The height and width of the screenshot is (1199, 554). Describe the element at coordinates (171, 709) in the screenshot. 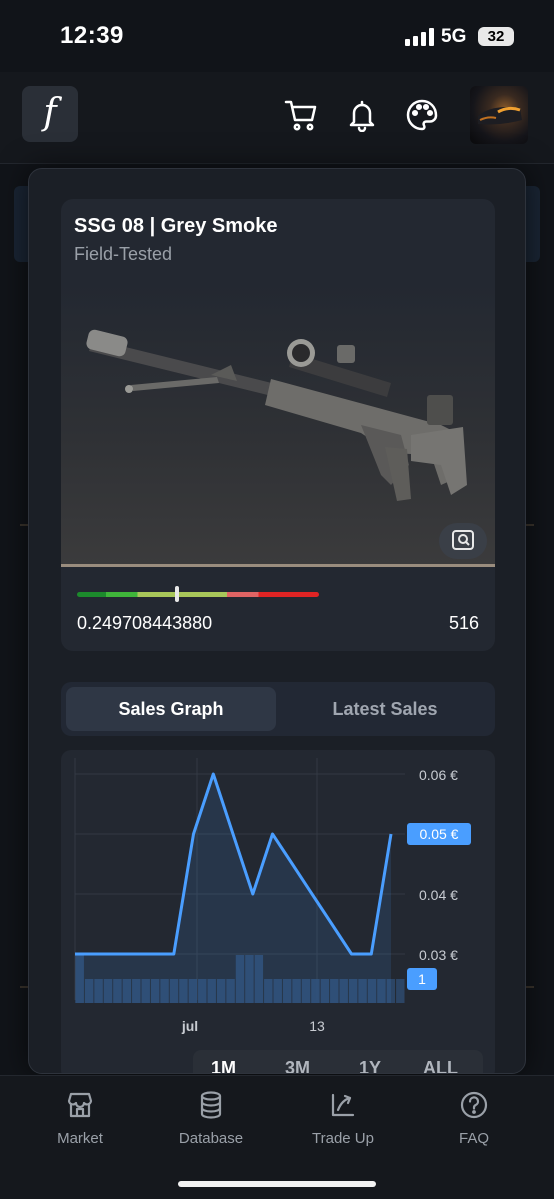

I see `tab-sales-graph: Sales Graph` at that location.